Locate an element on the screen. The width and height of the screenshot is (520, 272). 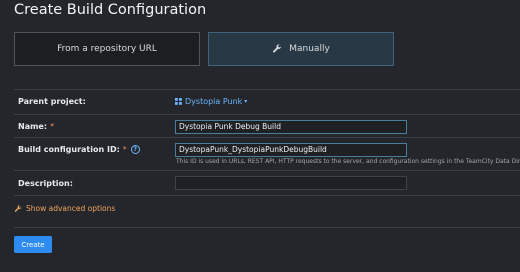
description-label: Description: is located at coordinates (45, 183).